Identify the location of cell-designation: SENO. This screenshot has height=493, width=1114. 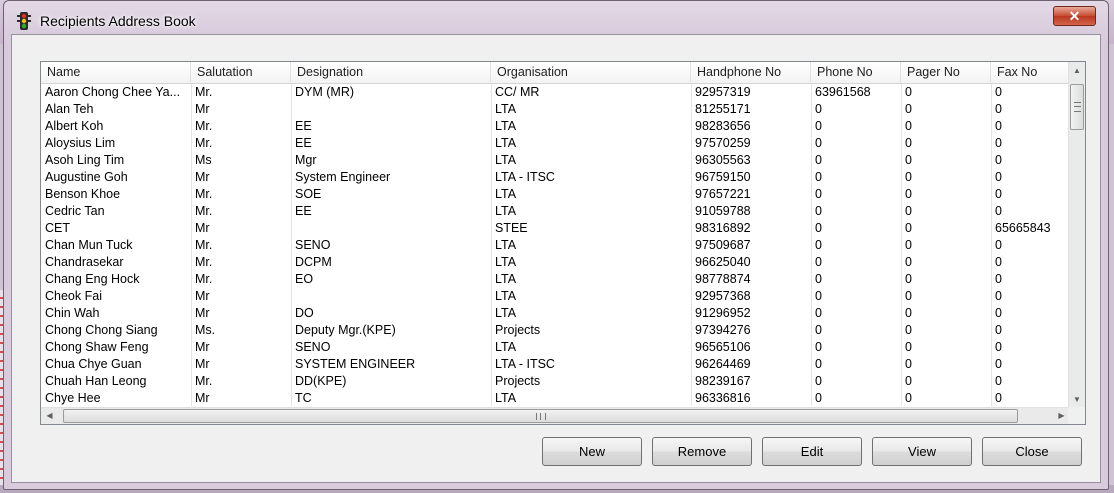
(313, 245).